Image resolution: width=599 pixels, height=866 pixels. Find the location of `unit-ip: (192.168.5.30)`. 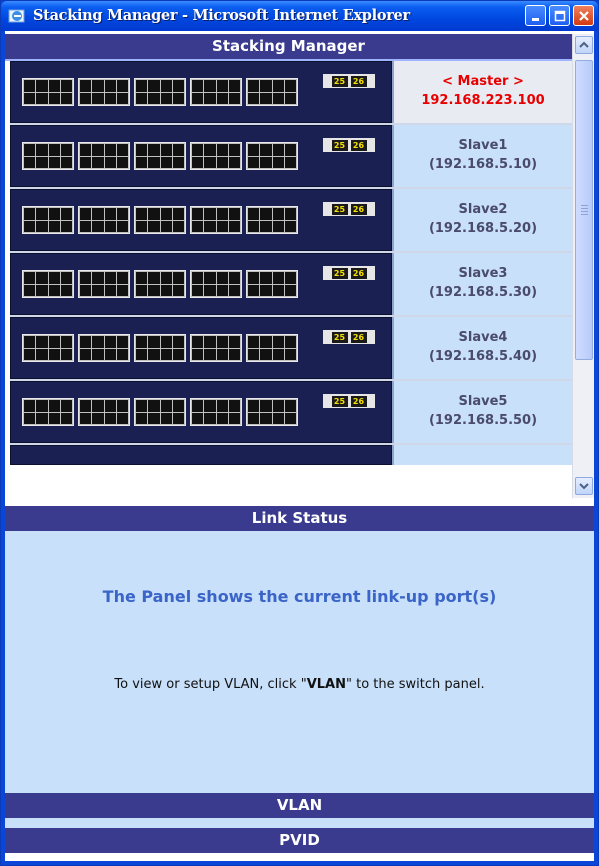

unit-ip: (192.168.5.30) is located at coordinates (483, 292).